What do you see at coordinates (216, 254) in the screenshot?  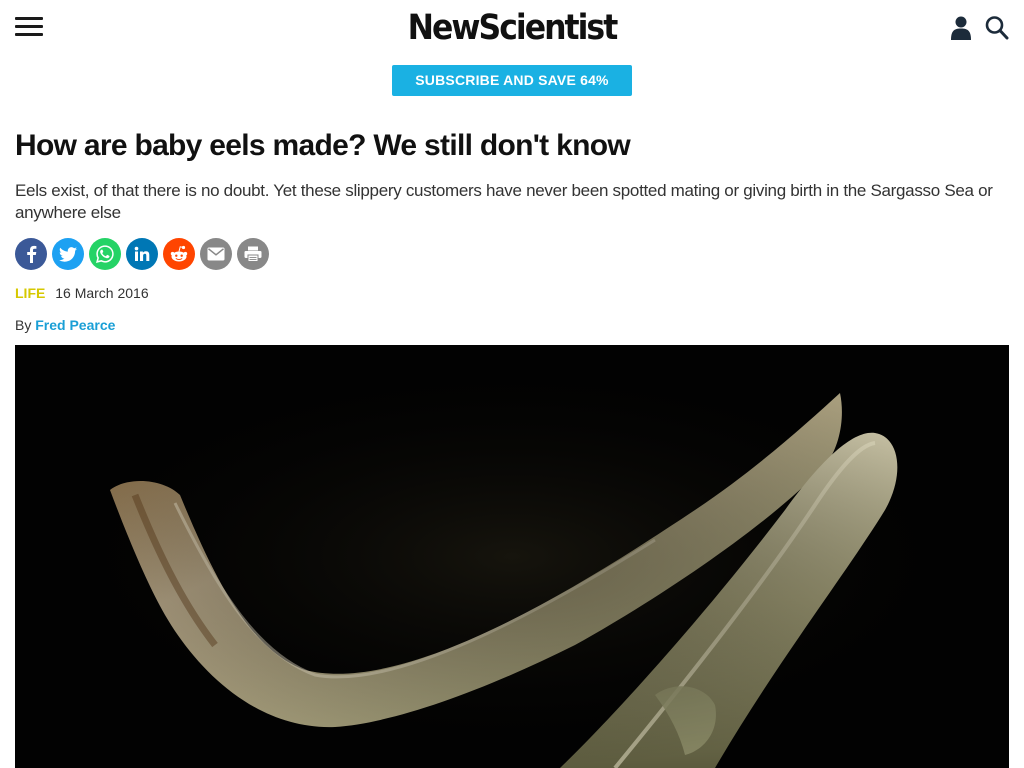 I see `email-icon` at bounding box center [216, 254].